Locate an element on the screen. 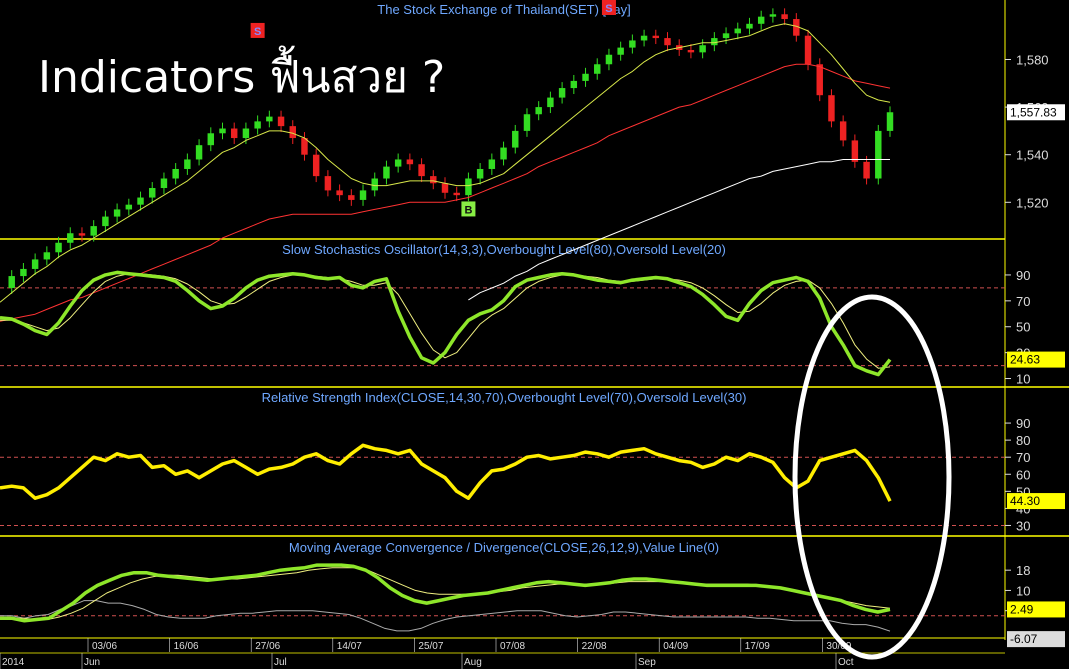 The image size is (1069, 669). date-tick-label: 04/09 is located at coordinates (675, 646).